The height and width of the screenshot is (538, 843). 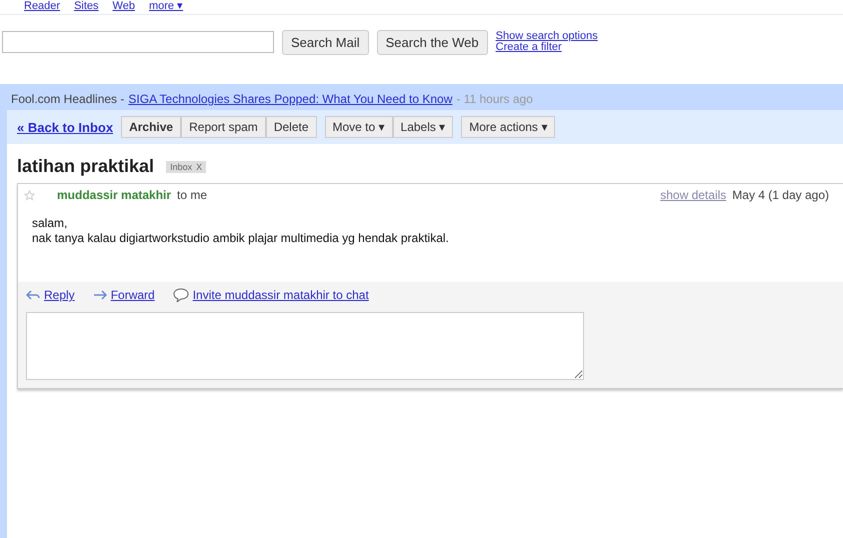 I want to click on message-action-link: Reply, so click(x=50, y=295).